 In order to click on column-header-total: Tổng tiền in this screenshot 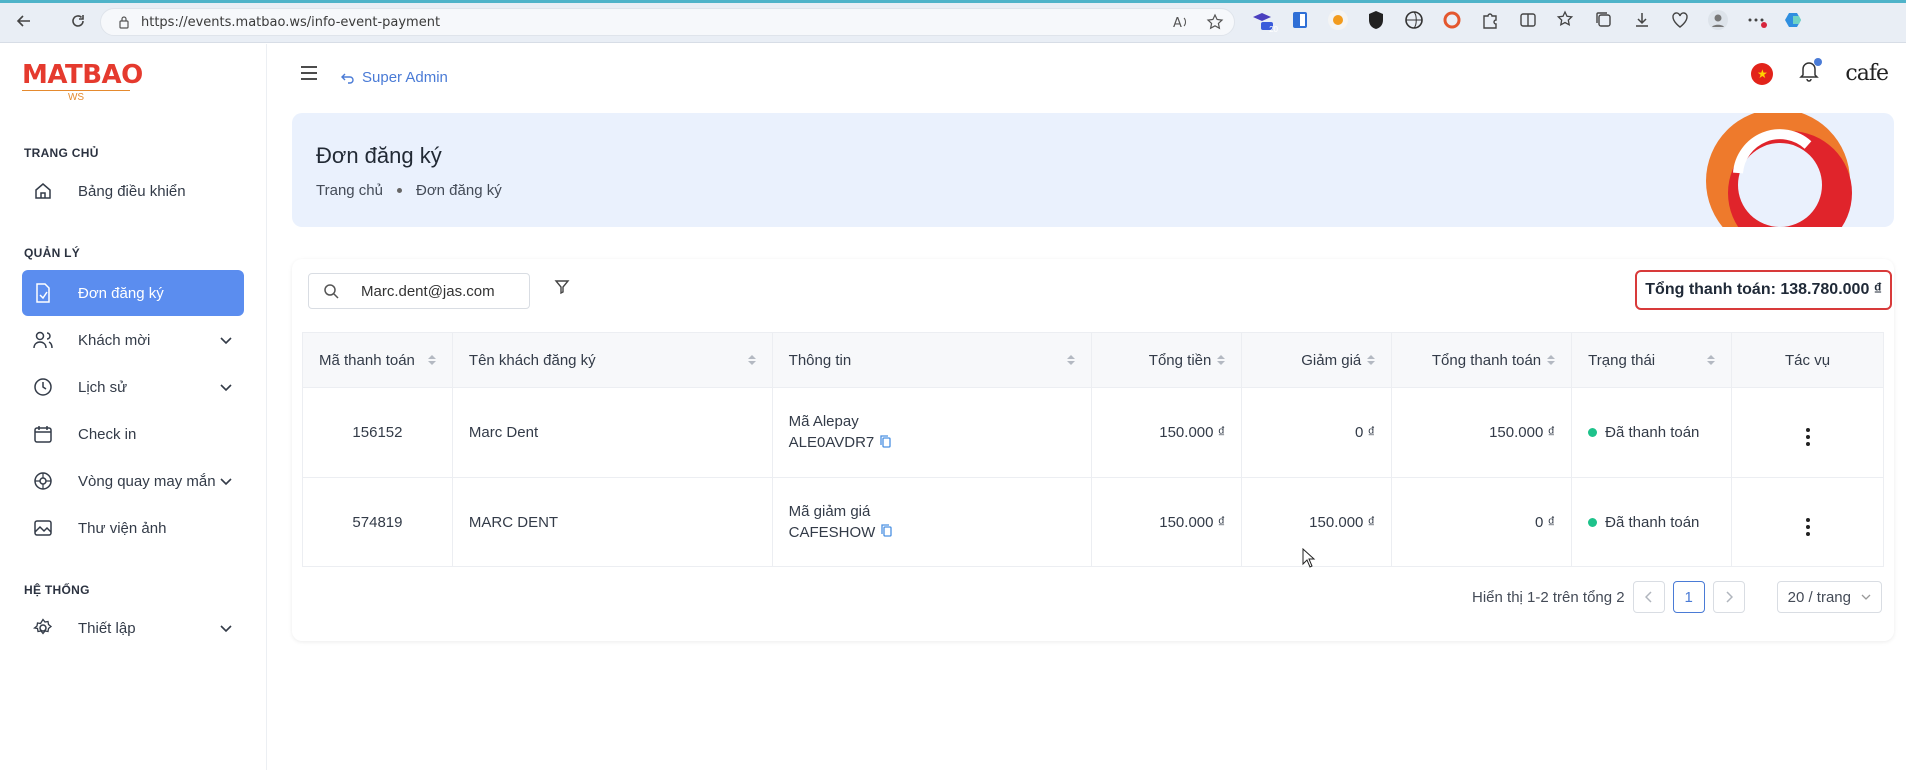, I will do `click(1166, 360)`.